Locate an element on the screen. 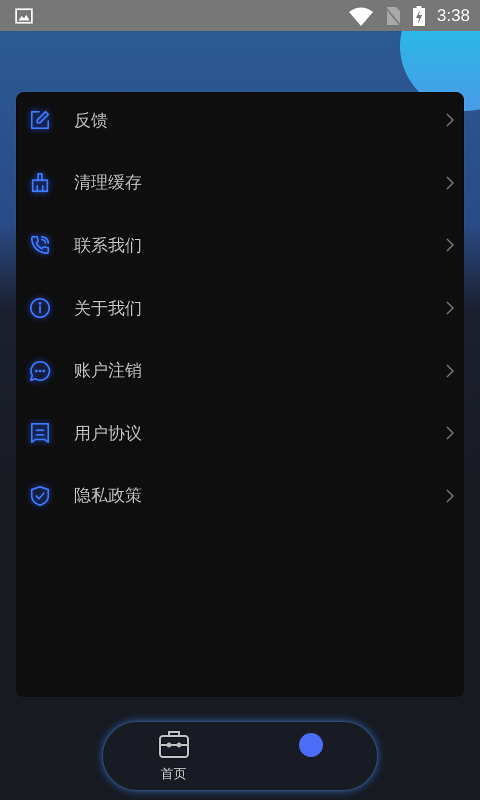 The width and height of the screenshot is (480, 800). clock-time: 3:38 is located at coordinates (453, 16).